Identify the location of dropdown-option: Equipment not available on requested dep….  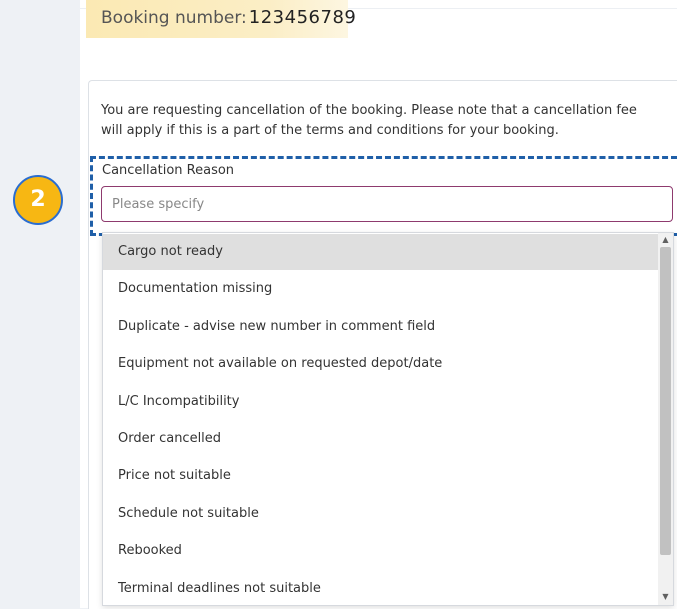
(380, 364).